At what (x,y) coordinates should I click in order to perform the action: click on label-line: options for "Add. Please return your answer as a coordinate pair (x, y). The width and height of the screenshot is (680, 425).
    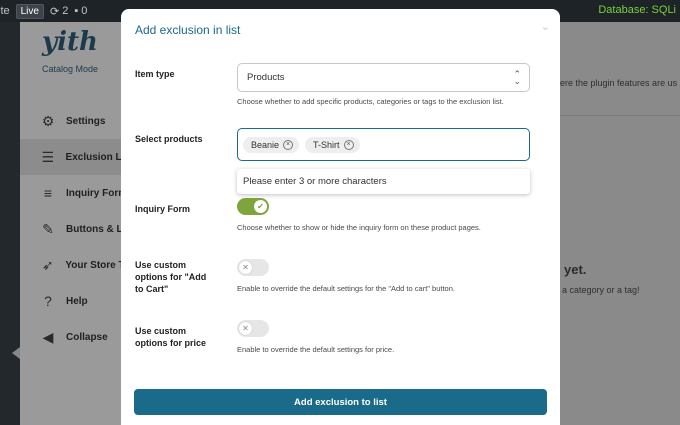
    Looking at the image, I should click on (171, 277).